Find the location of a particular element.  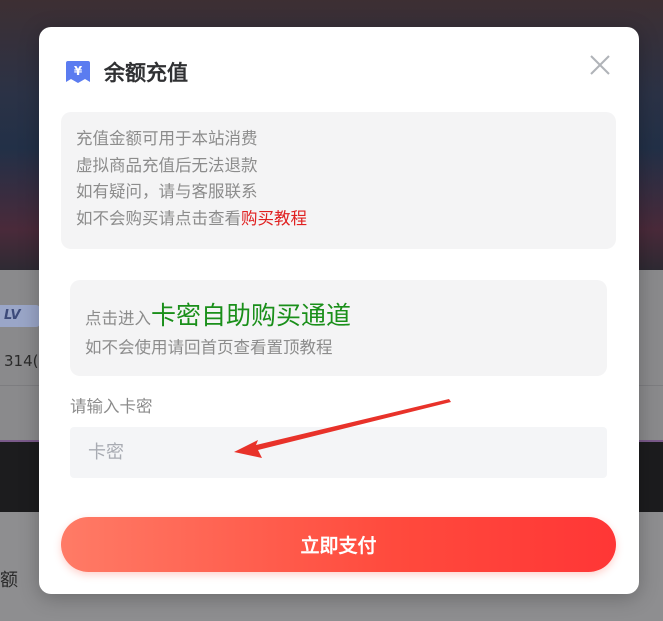

level-badge: LV is located at coordinates (20, 316).